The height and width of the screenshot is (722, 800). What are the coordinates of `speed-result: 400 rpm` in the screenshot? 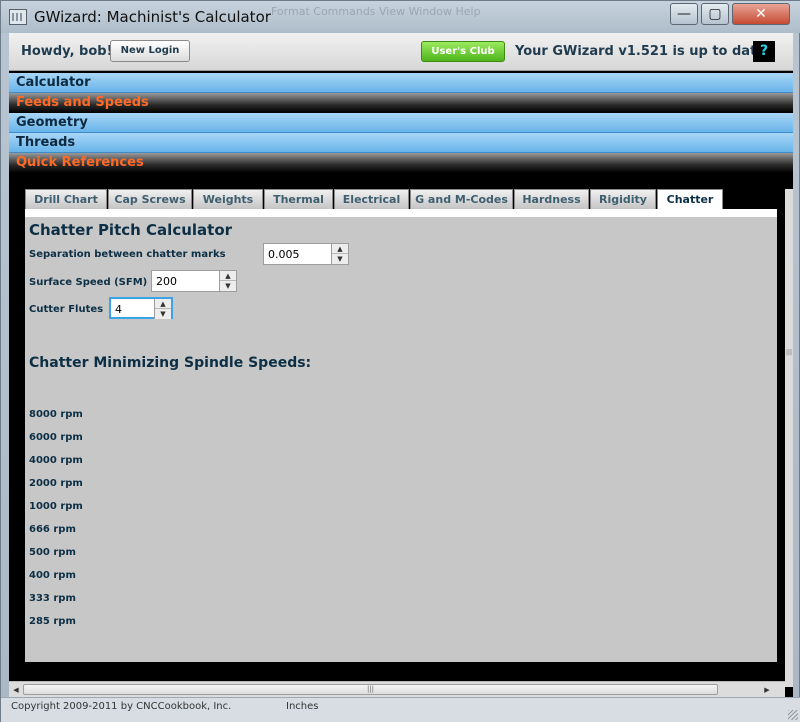 It's located at (52, 575).